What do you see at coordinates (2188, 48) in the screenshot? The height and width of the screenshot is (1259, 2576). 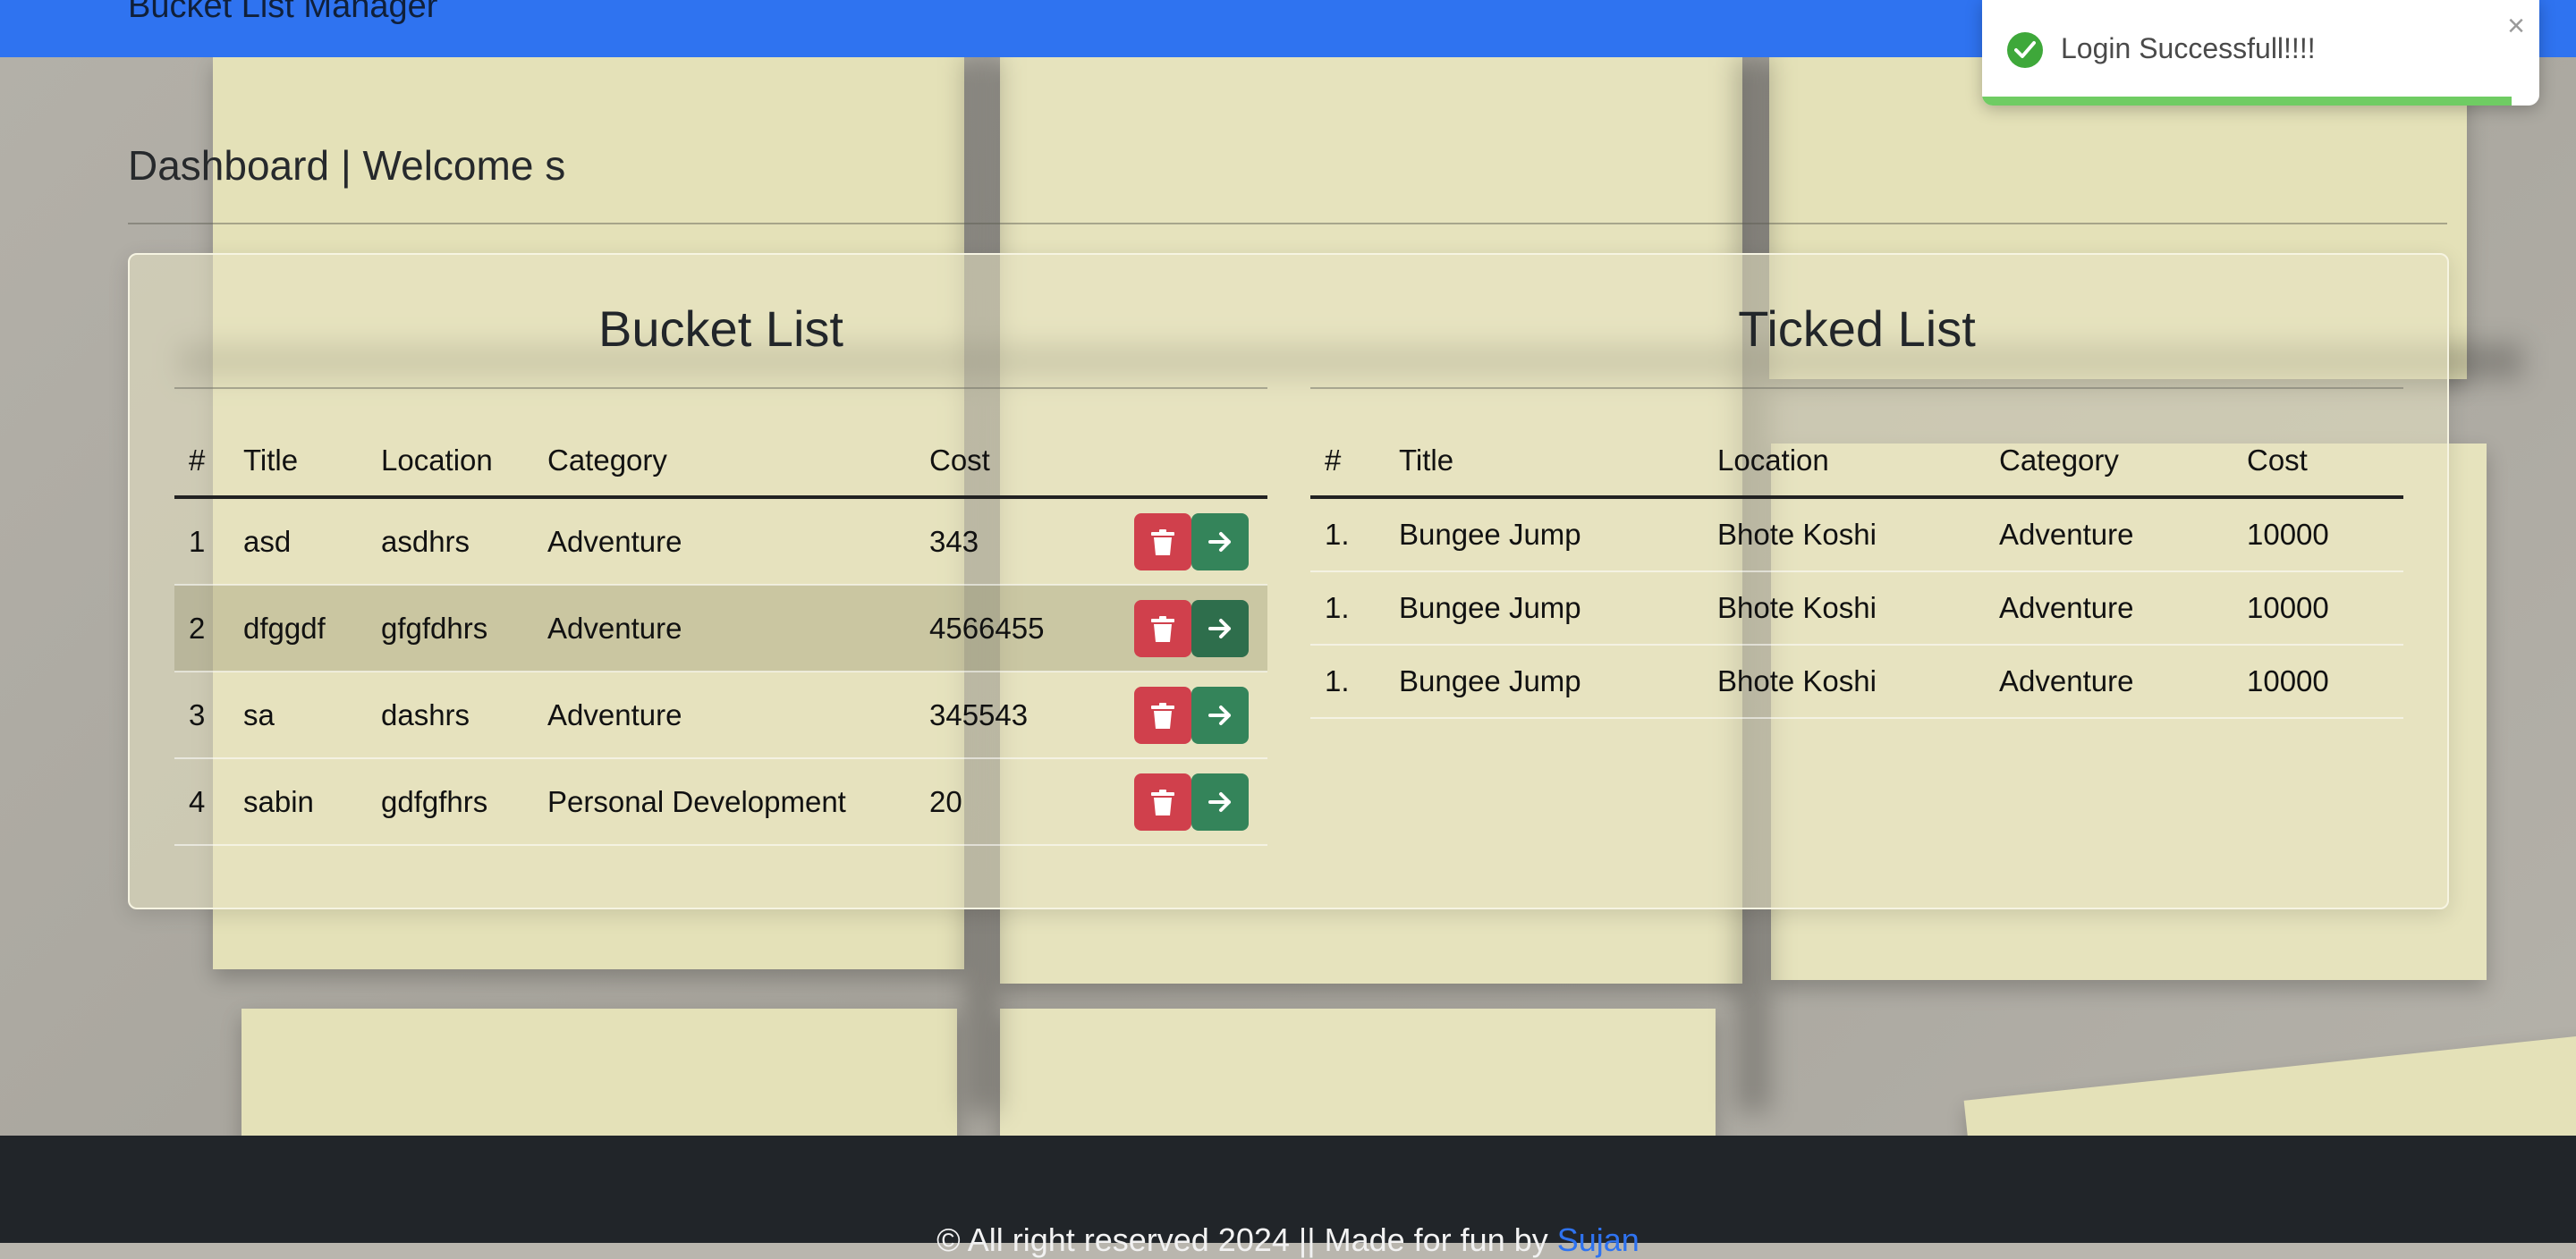 I see `toast-message: Login Successfull!!!!` at bounding box center [2188, 48].